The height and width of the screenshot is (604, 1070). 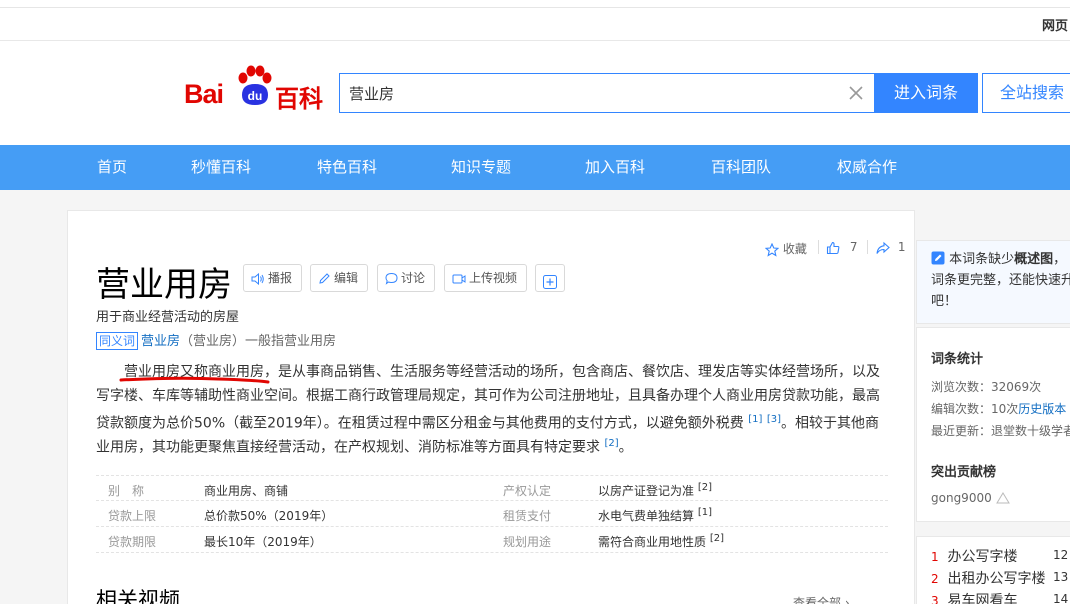 I want to click on ranking-panel: 1 办公写字楼 12 2 出租办公写字楼 13 3 易车网看车 14, so click(x=993, y=570).